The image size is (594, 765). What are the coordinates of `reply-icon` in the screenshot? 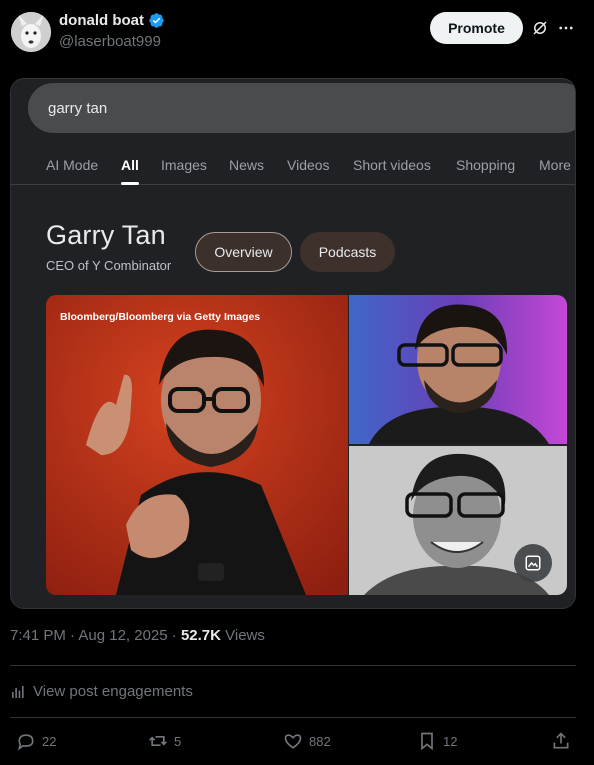 It's located at (26, 742).